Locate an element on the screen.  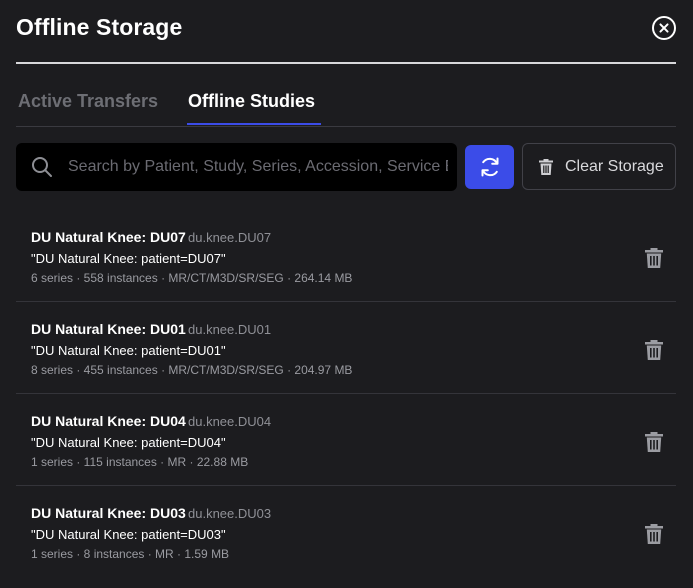
dialog-title: Offline Storage is located at coordinates (99, 27).